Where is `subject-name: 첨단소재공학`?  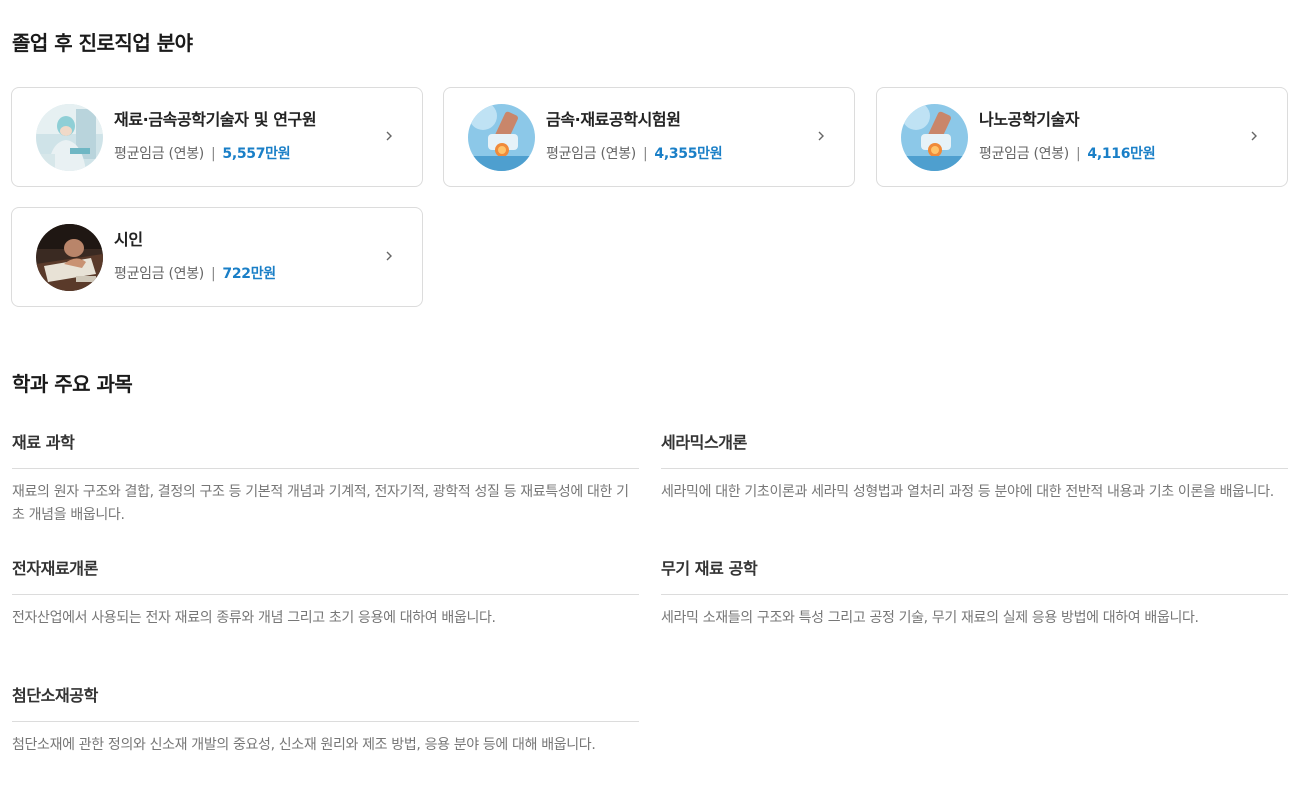 subject-name: 첨단소재공학 is located at coordinates (55, 695).